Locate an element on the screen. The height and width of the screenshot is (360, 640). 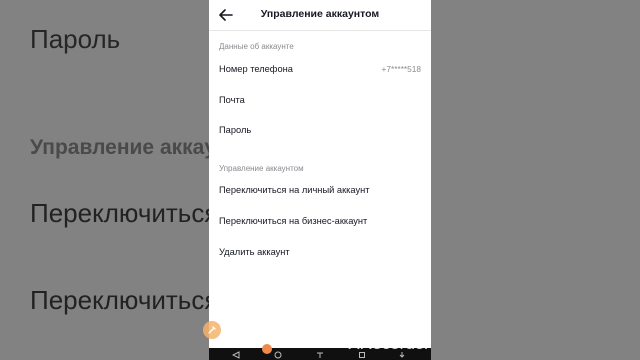
row-switch-personal: Переключиться на личный аккаунт is located at coordinates (320, 191).